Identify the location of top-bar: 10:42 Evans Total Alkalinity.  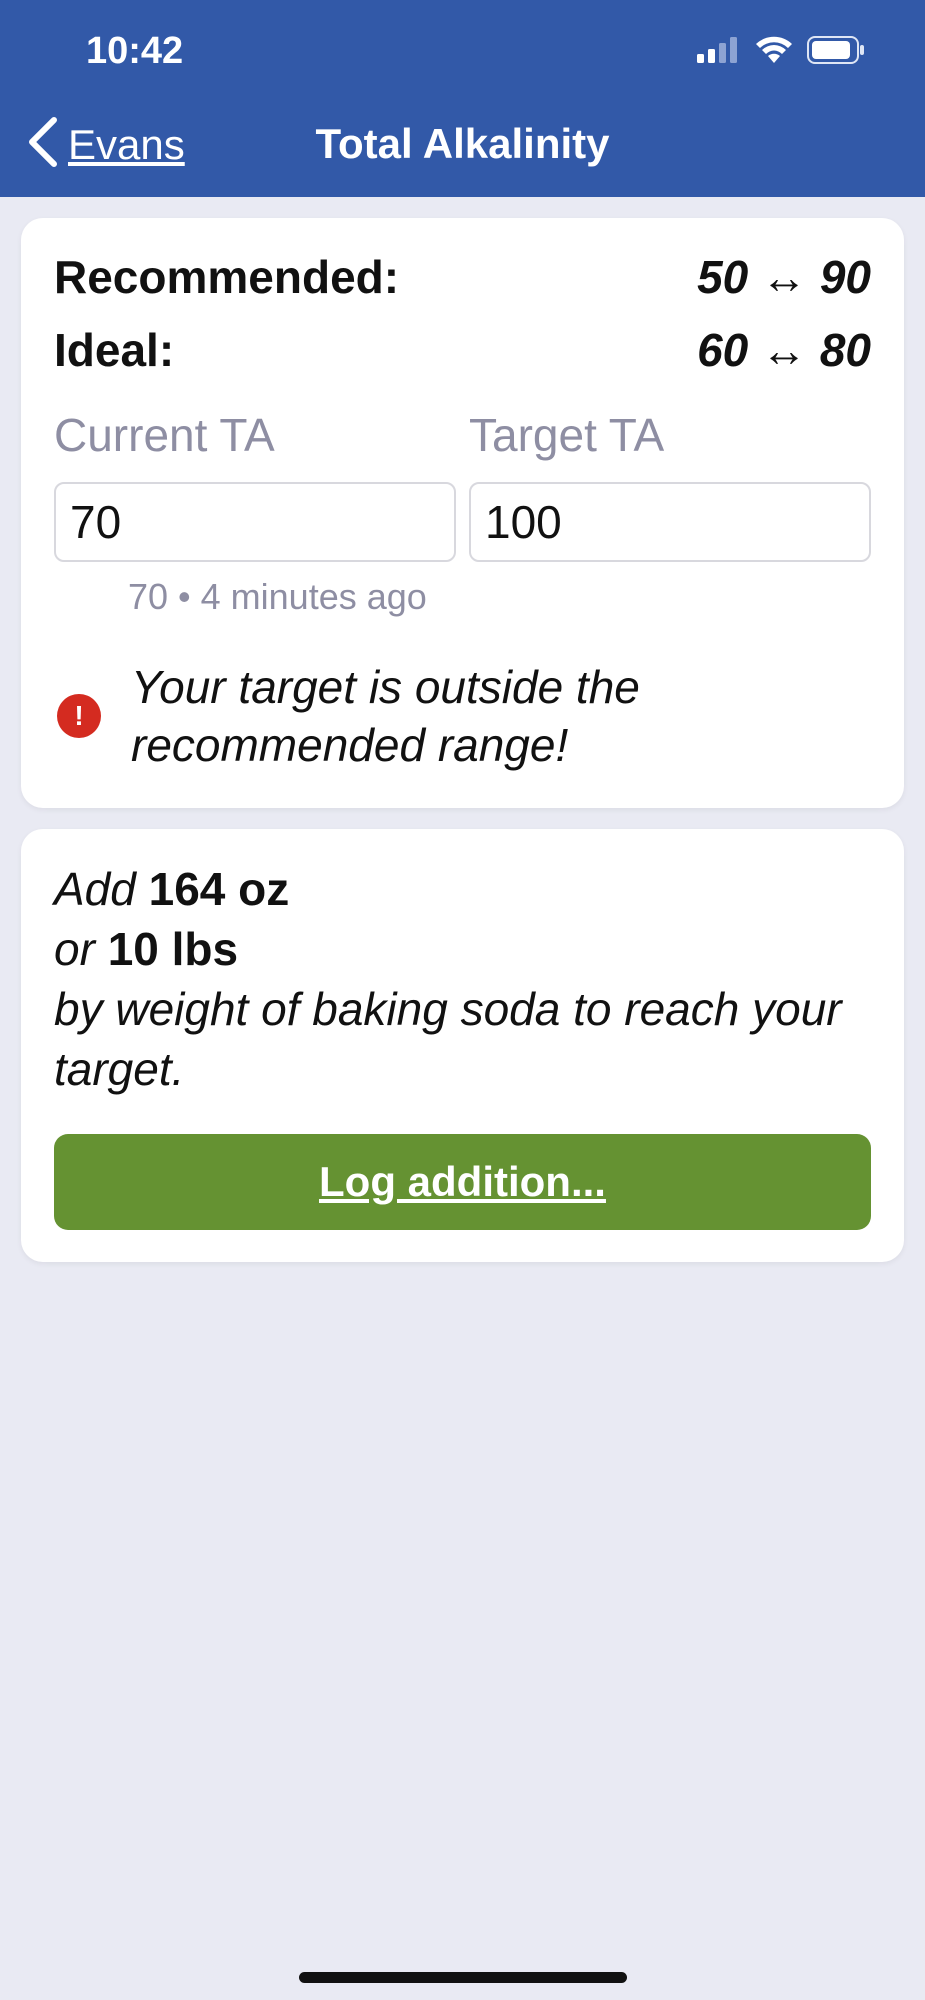
(462, 98).